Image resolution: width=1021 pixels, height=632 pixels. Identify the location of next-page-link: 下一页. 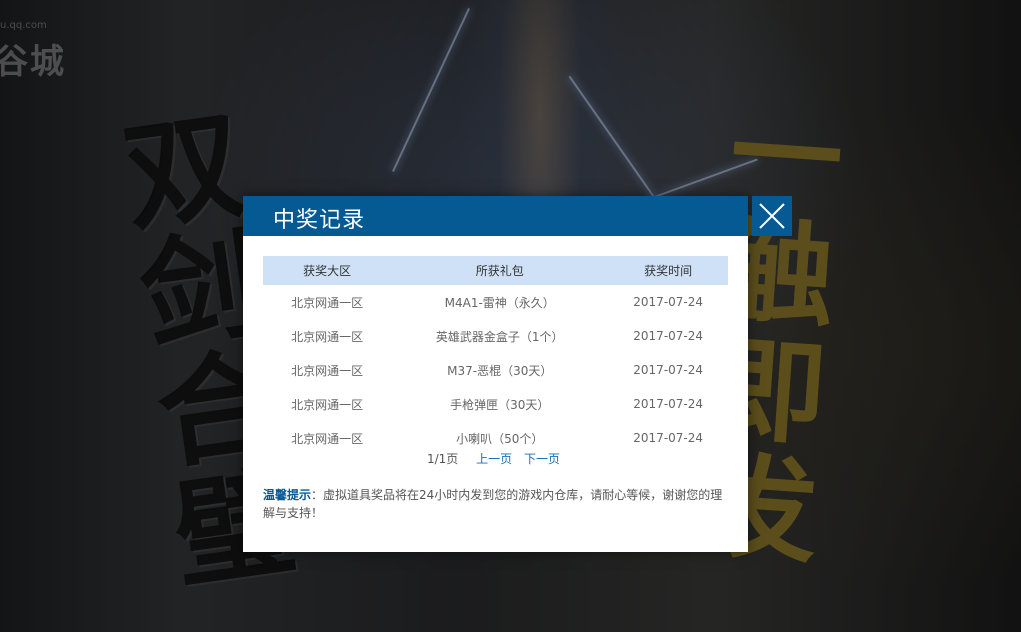
(542, 459).